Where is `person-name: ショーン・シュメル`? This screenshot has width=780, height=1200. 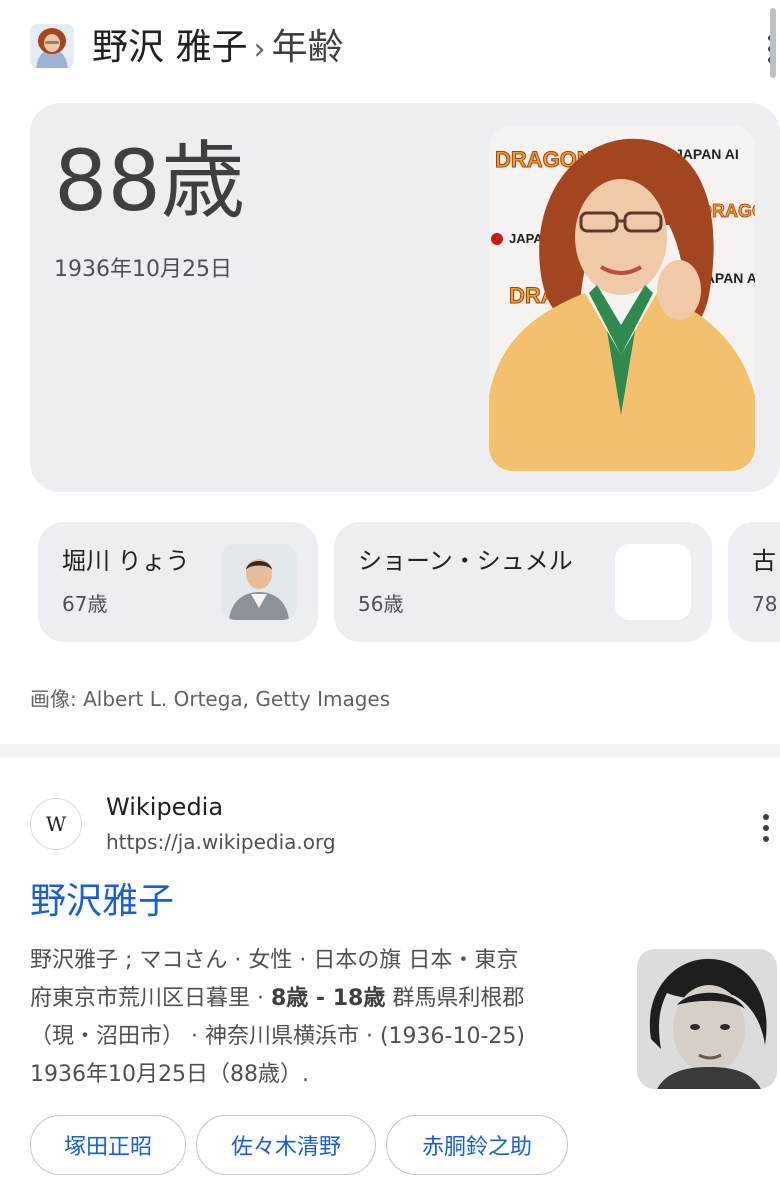 person-name: ショーン・シュメル is located at coordinates (465, 561).